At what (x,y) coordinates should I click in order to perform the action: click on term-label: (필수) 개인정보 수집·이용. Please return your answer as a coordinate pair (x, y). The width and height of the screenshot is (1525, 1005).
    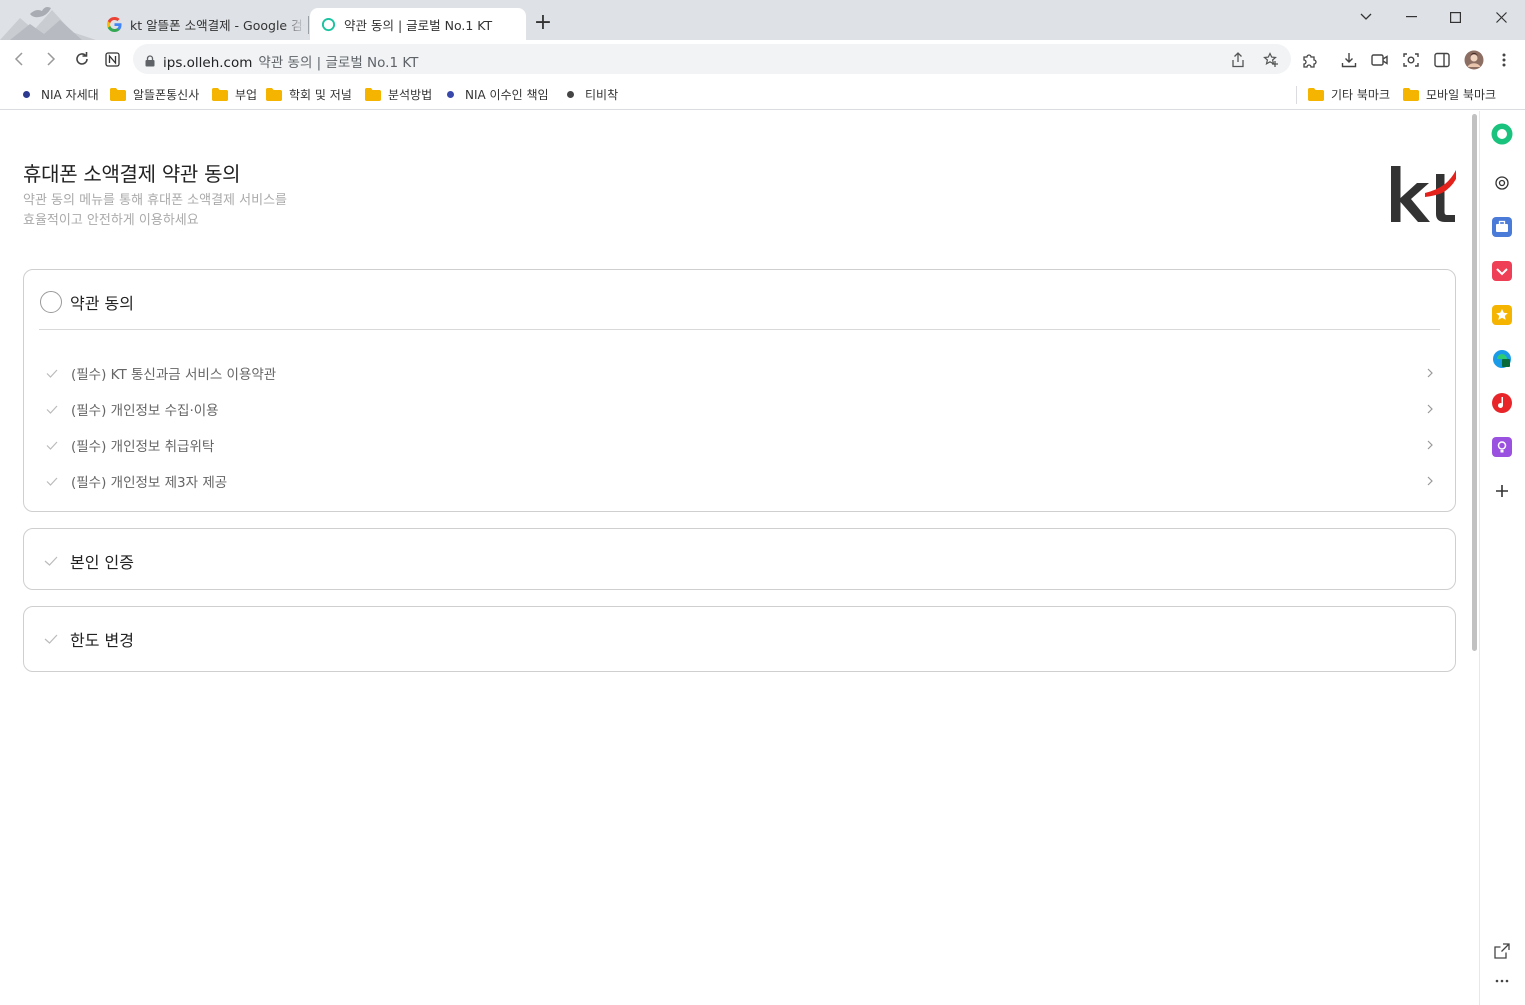
    Looking at the image, I should click on (145, 411).